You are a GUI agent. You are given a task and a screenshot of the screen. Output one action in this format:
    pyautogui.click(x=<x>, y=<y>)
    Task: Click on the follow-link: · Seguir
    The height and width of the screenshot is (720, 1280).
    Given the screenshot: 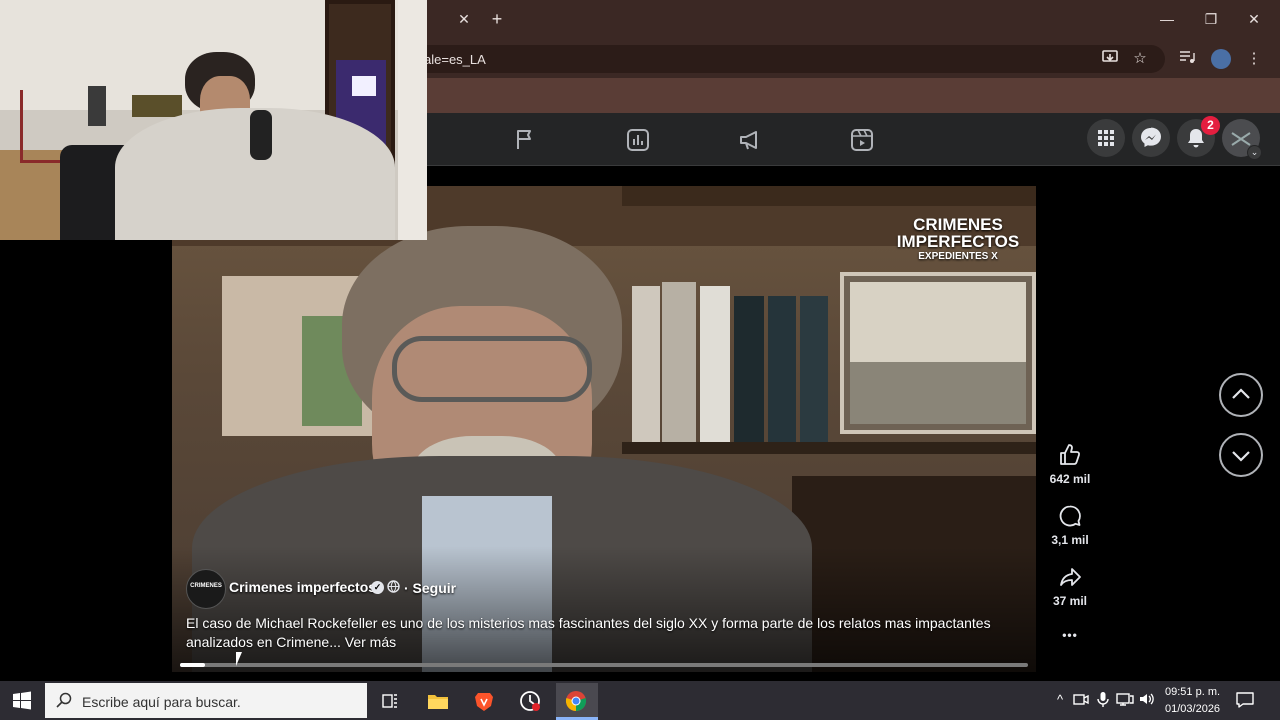 What is the action you would take?
    pyautogui.click(x=430, y=588)
    